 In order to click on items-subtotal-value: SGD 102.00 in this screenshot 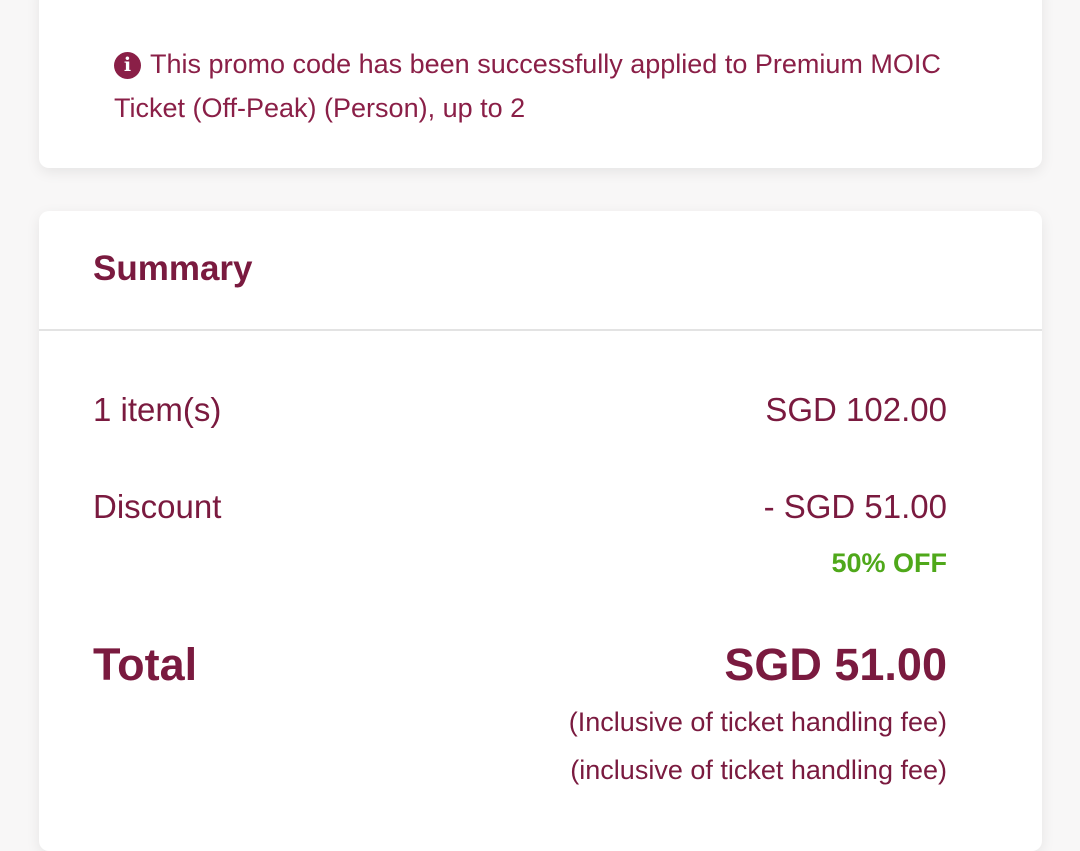, I will do `click(856, 409)`.